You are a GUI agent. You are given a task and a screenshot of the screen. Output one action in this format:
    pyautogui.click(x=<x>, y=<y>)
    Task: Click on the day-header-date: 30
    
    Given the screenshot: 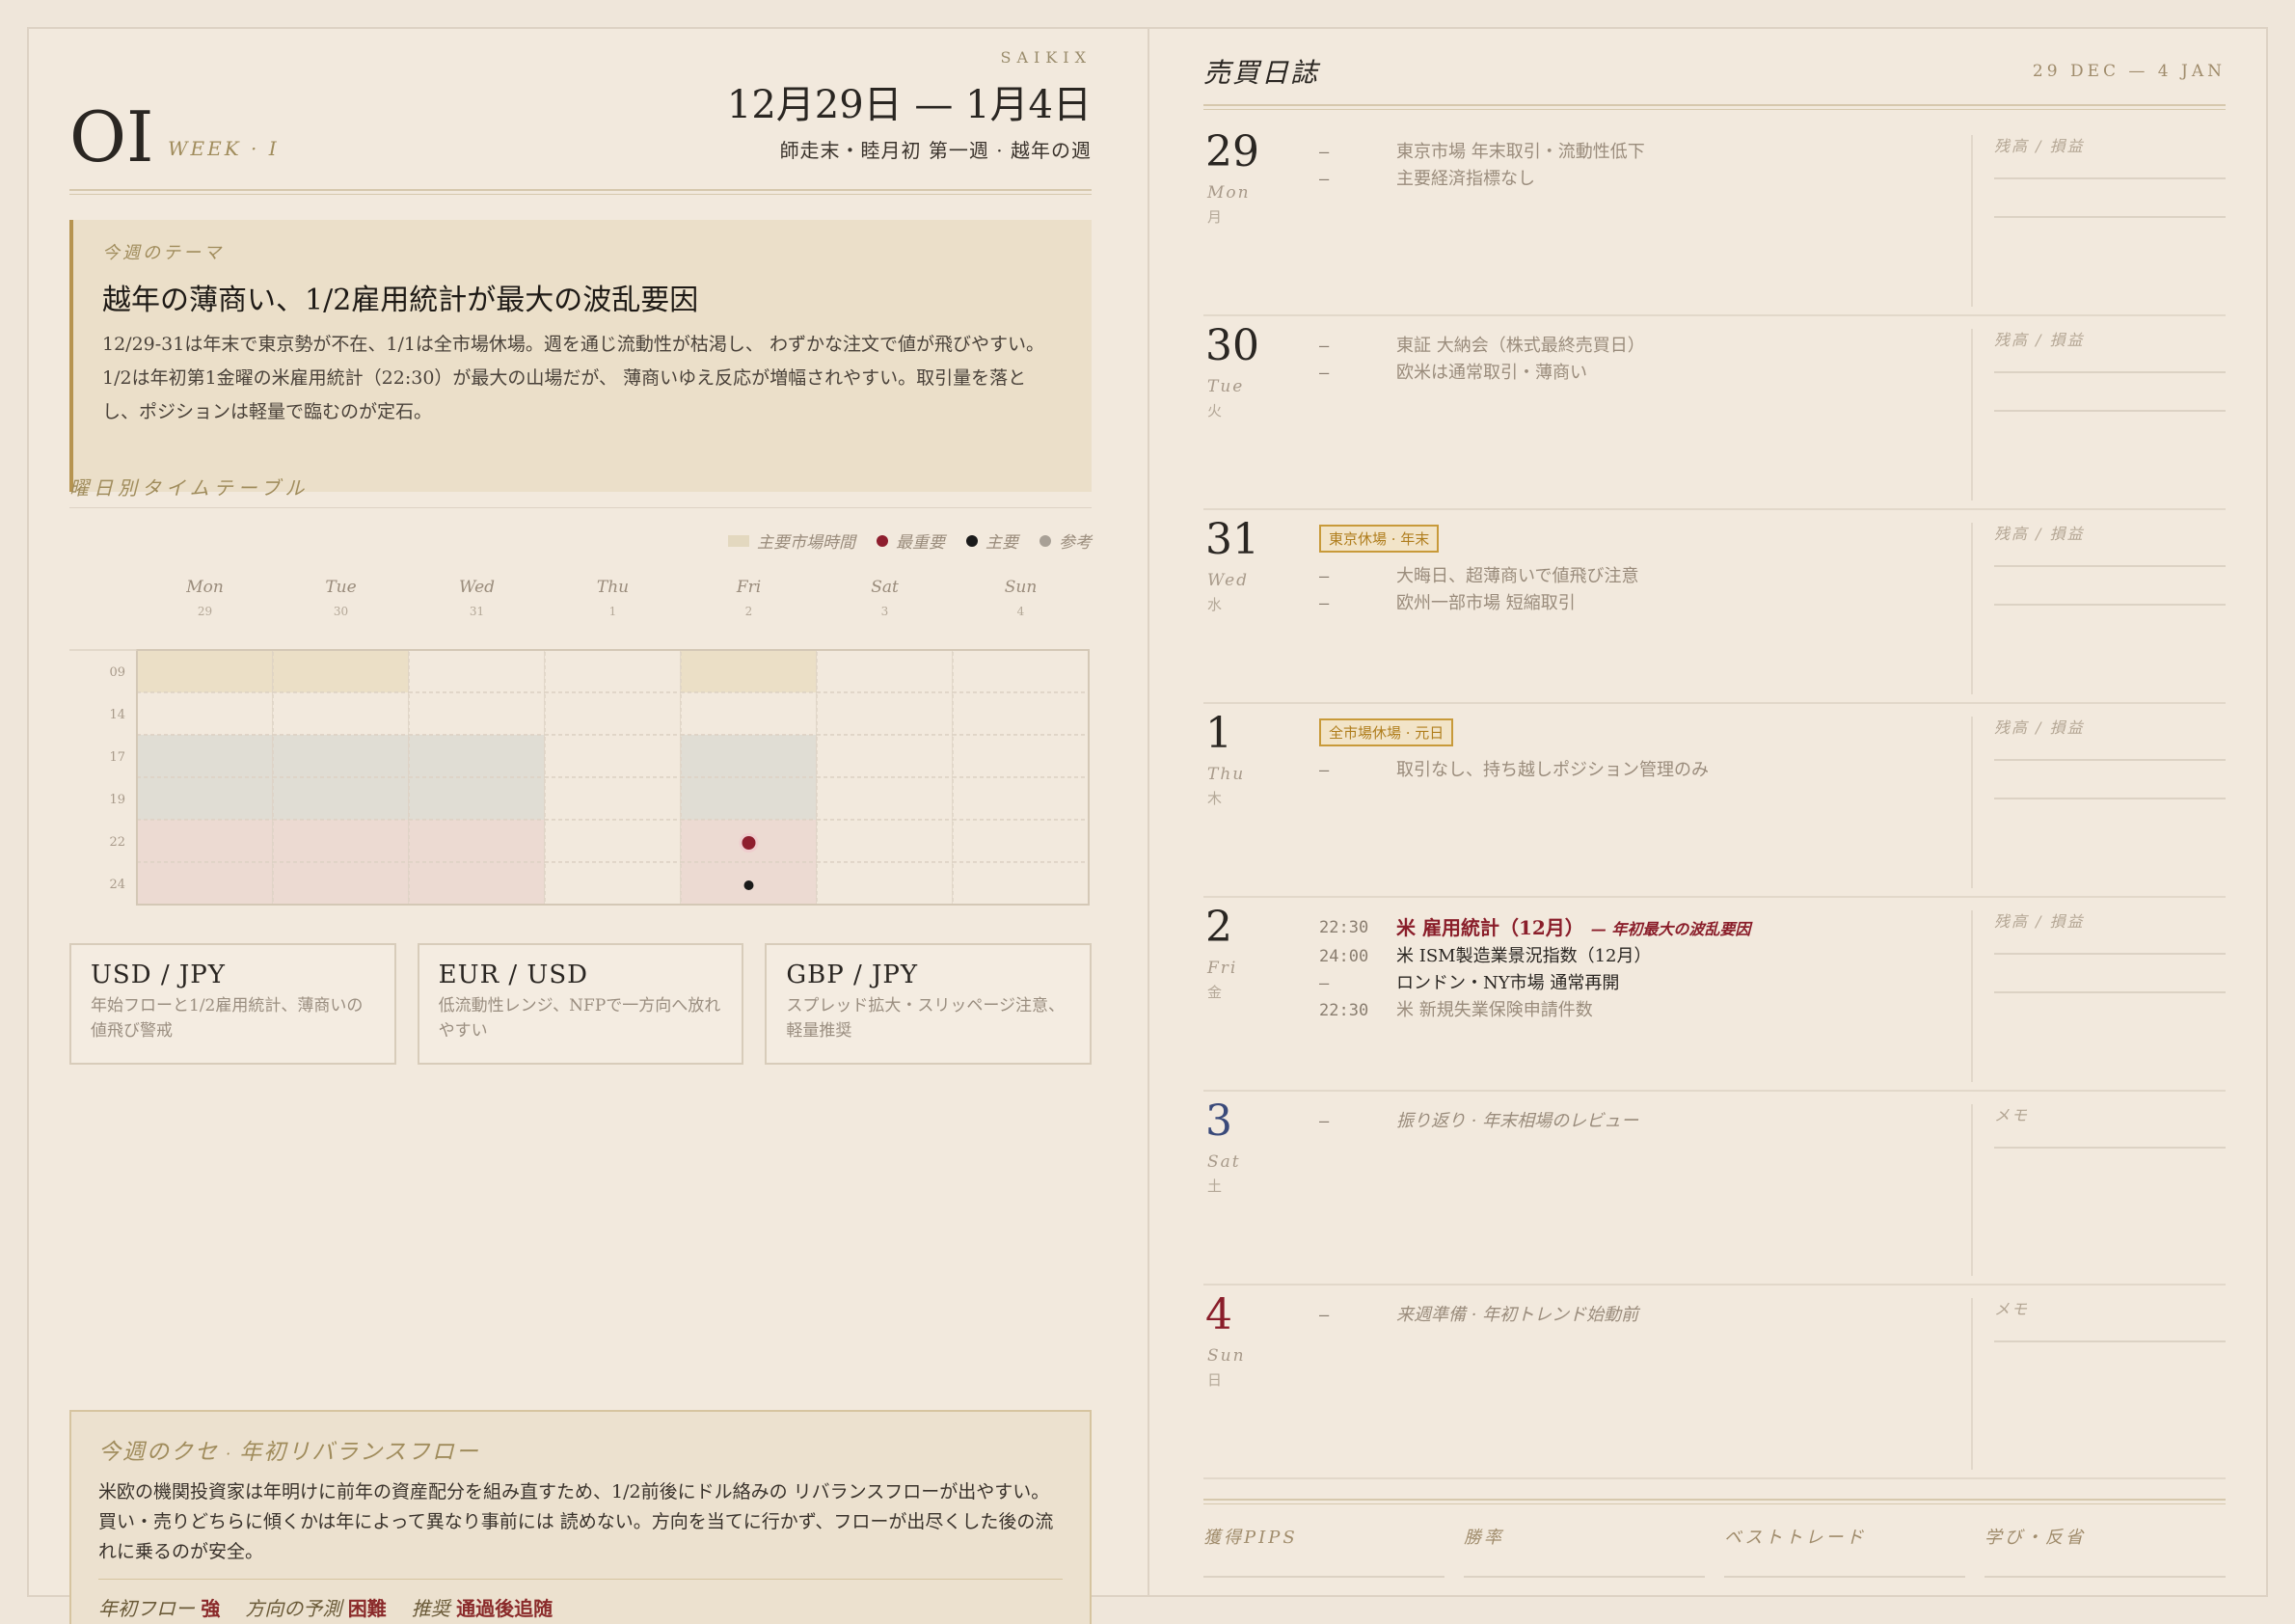 What is the action you would take?
    pyautogui.click(x=341, y=611)
    